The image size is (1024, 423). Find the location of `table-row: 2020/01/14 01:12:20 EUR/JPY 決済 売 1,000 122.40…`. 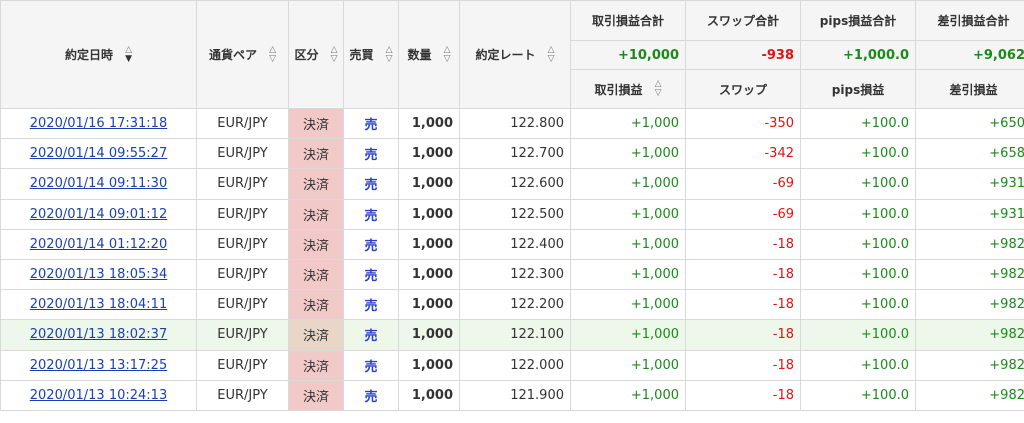

table-row: 2020/01/14 01:12:20 EUR/JPY 決済 売 1,000 122.40… is located at coordinates (512, 244).